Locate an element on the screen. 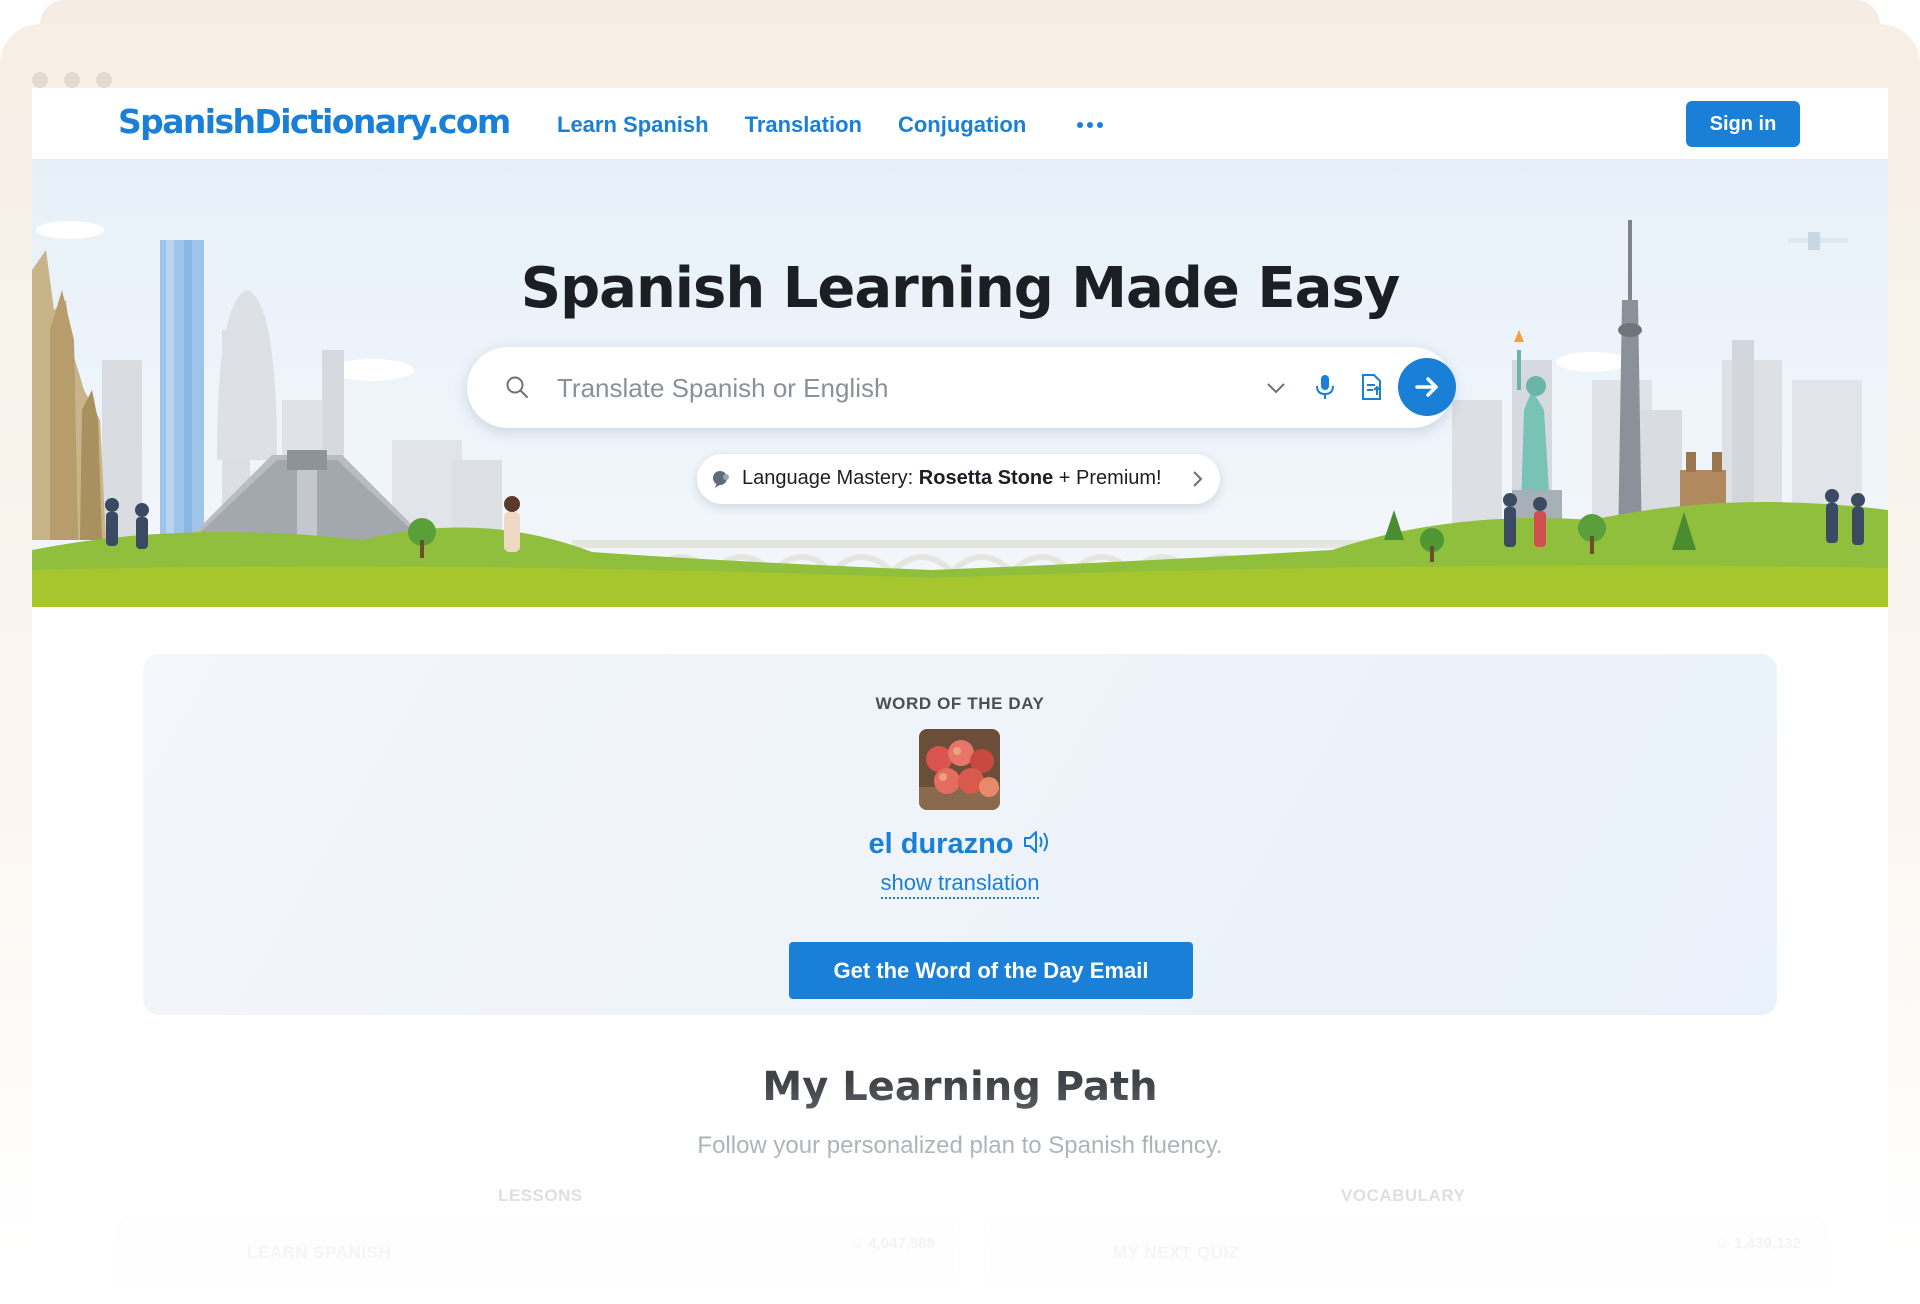  hero-title: Spanish Learning Made Easy is located at coordinates (960, 288).